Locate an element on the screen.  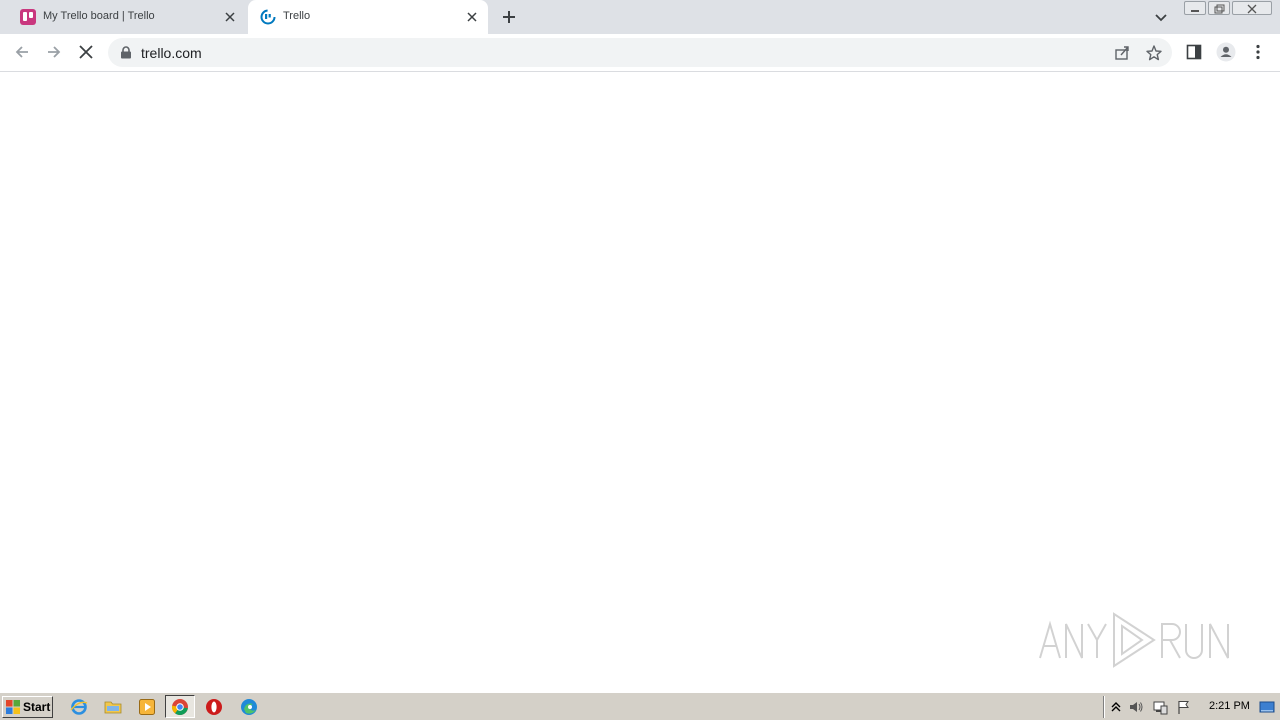
restore-button is located at coordinates (1219, 8).